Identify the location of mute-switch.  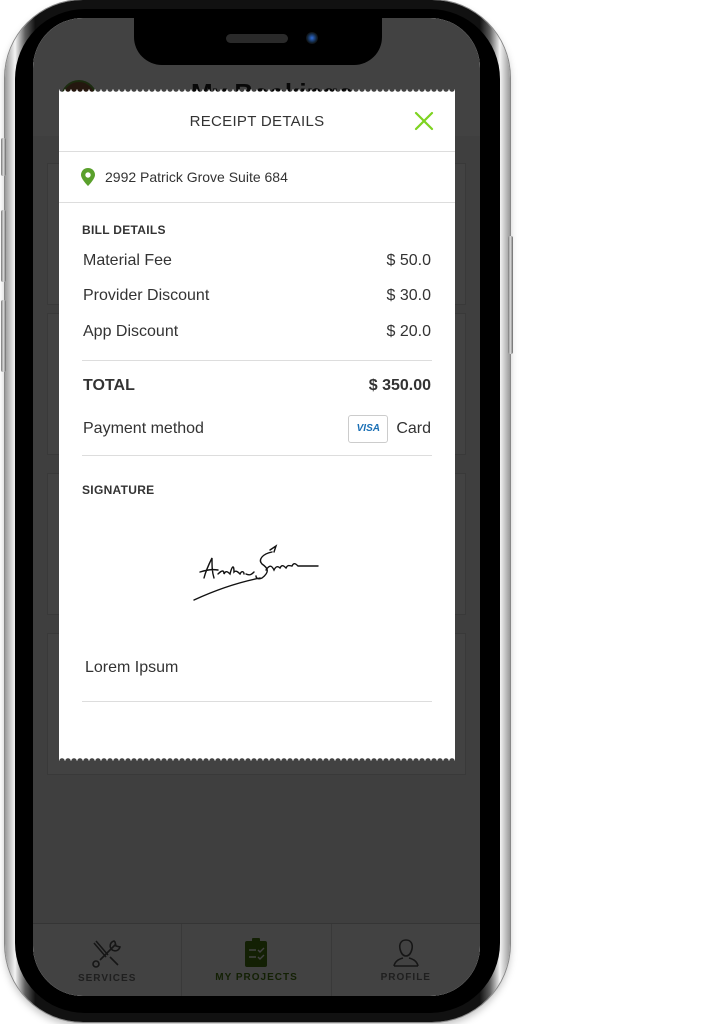
(3, 157).